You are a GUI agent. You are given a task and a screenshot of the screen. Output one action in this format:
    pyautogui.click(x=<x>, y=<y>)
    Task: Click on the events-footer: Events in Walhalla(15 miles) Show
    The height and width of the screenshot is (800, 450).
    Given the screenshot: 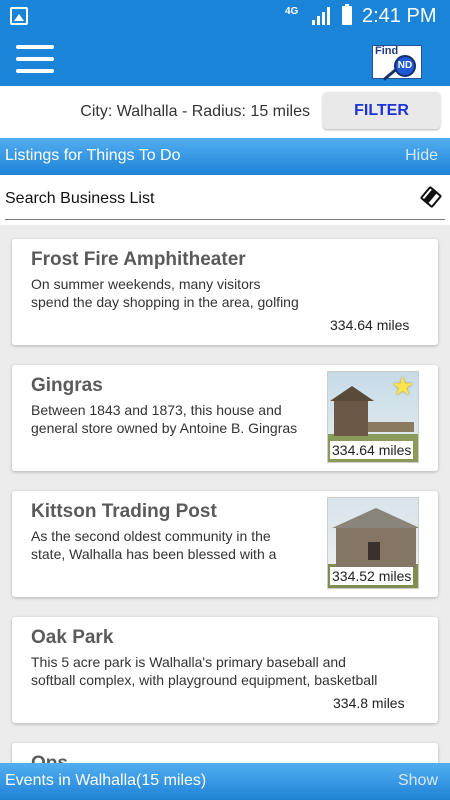 What is the action you would take?
    pyautogui.click(x=225, y=781)
    